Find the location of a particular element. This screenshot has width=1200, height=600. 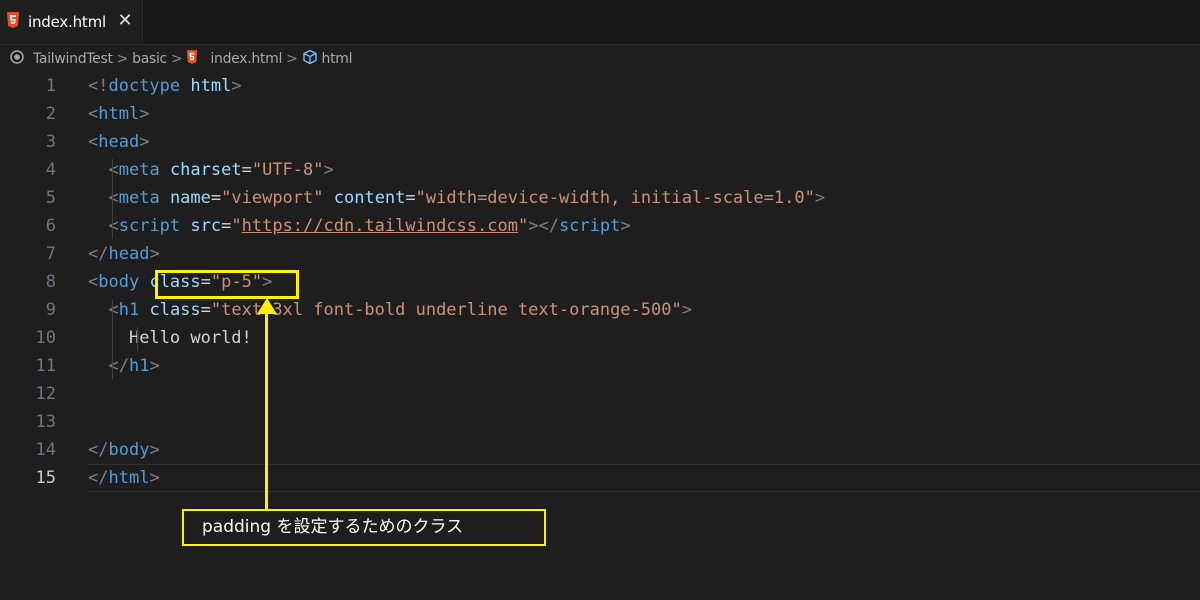

breadcrumb: TailwindTest > basic > index.html > html is located at coordinates (600, 59).